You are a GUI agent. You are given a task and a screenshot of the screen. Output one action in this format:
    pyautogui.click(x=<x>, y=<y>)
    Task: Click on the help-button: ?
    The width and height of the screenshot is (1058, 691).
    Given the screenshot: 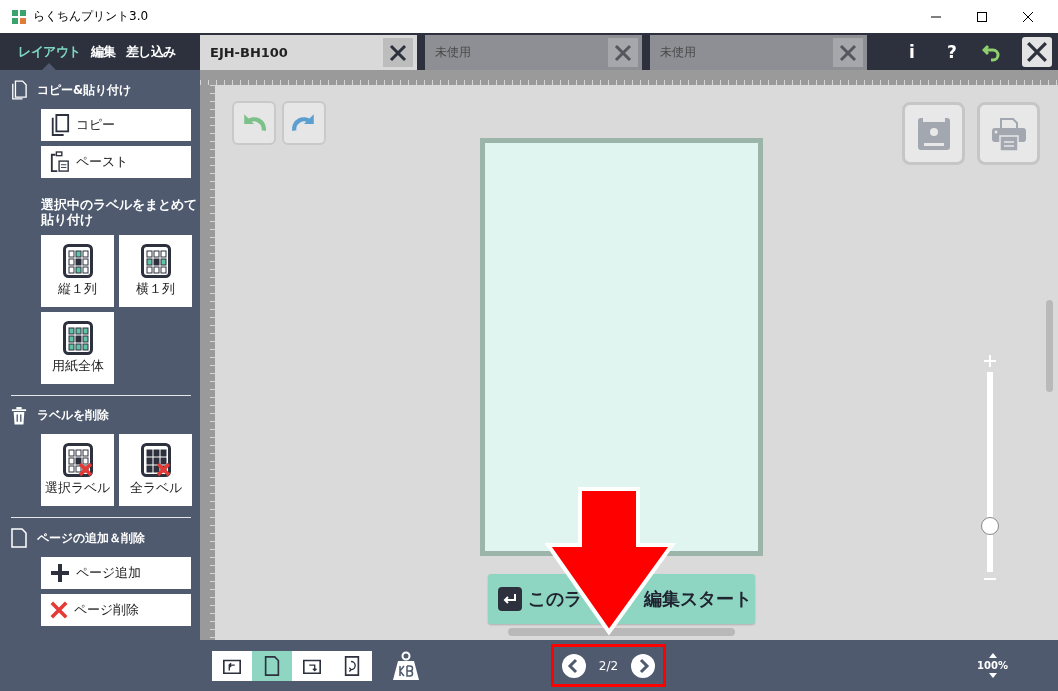 What is the action you would take?
    pyautogui.click(x=952, y=51)
    